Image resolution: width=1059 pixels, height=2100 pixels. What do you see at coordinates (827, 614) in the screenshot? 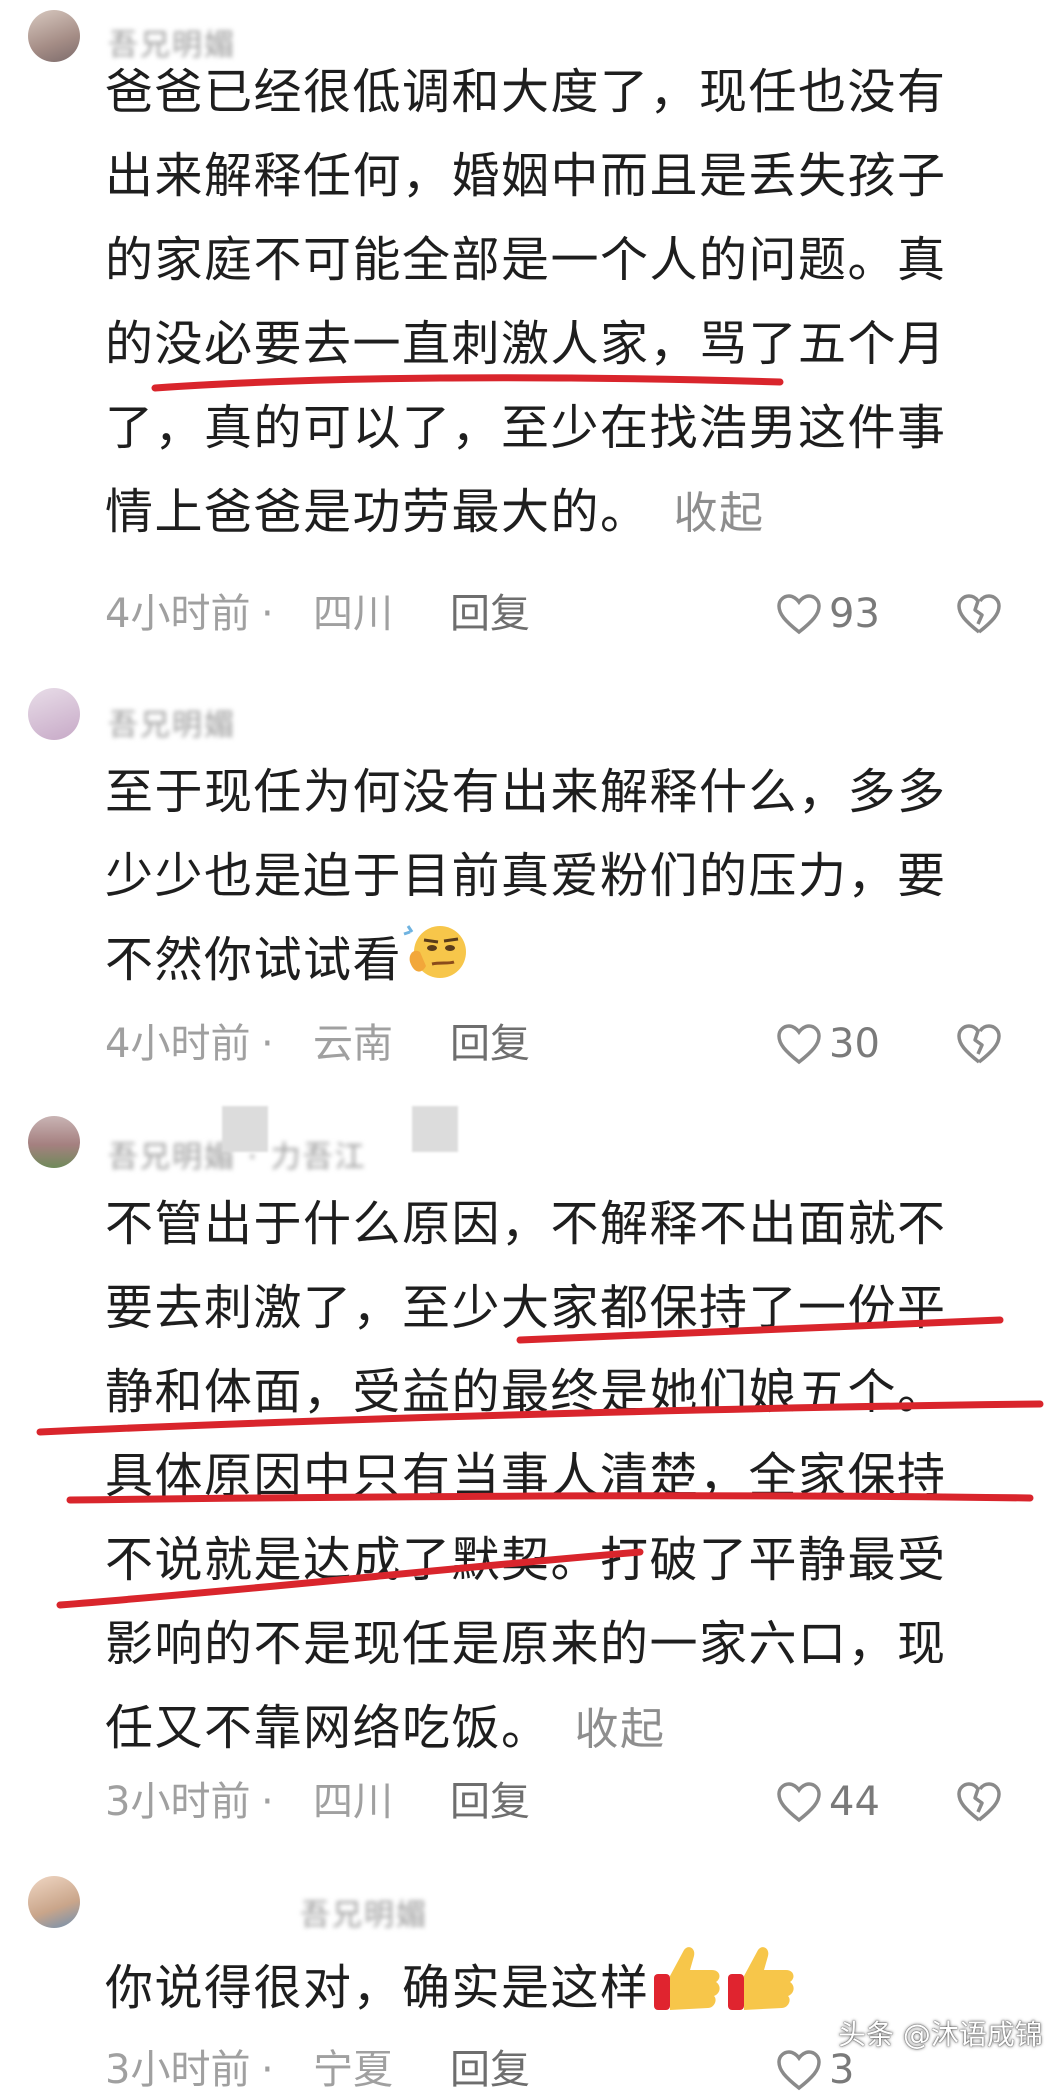
I see `like-button: 93` at bounding box center [827, 614].